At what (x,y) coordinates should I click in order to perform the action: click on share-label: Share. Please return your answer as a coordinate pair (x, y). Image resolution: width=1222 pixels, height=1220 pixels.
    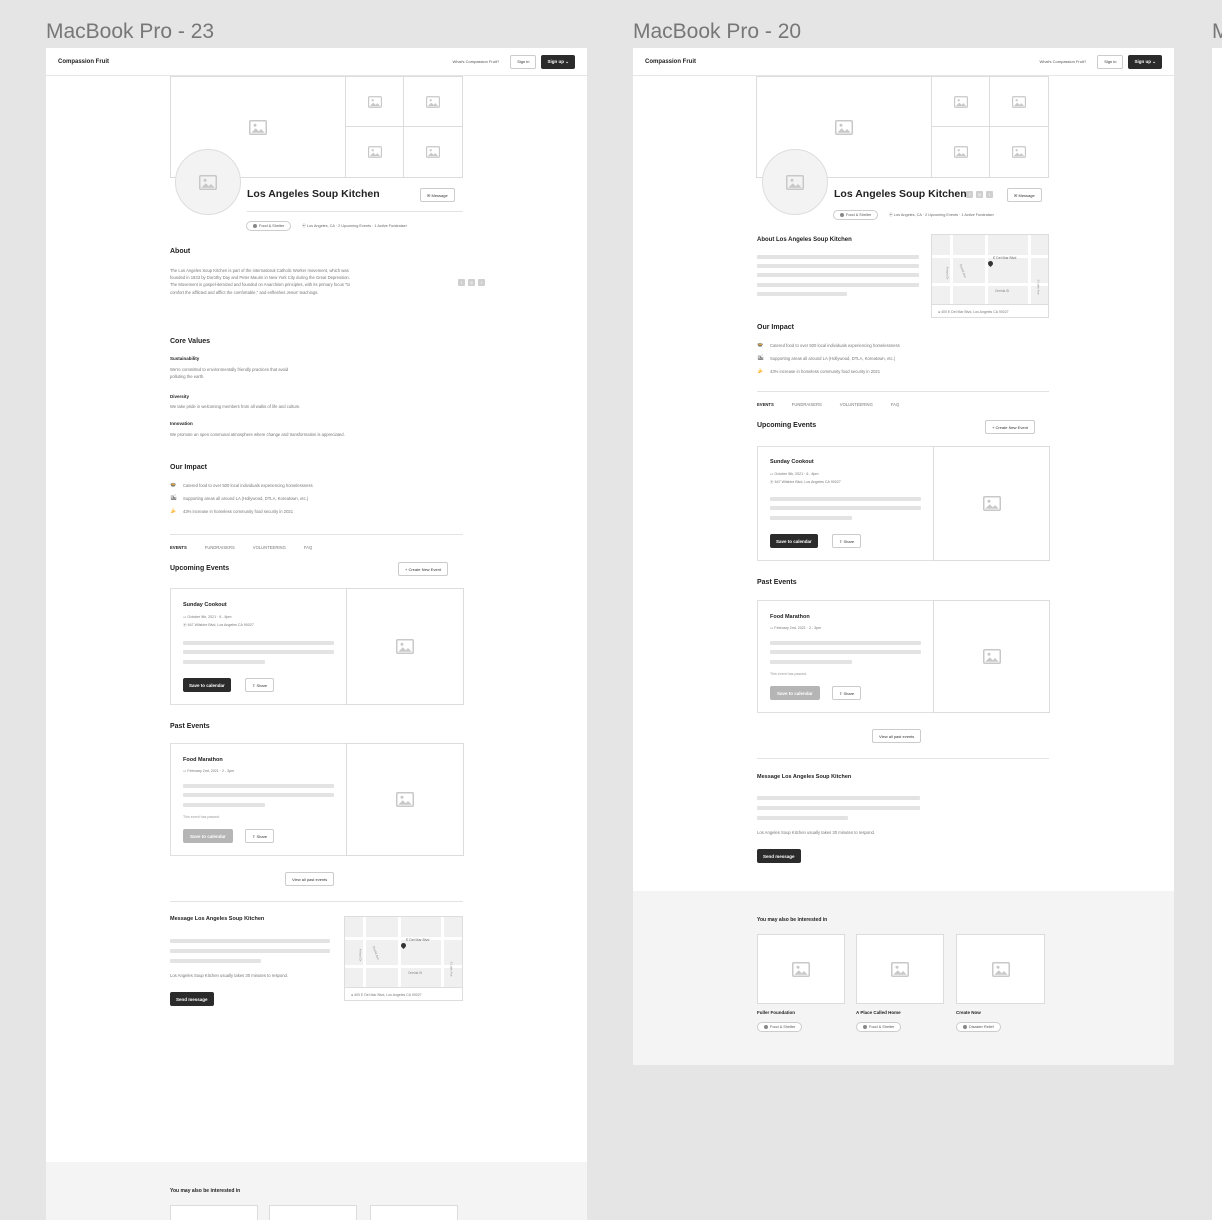
    Looking at the image, I should click on (262, 685).